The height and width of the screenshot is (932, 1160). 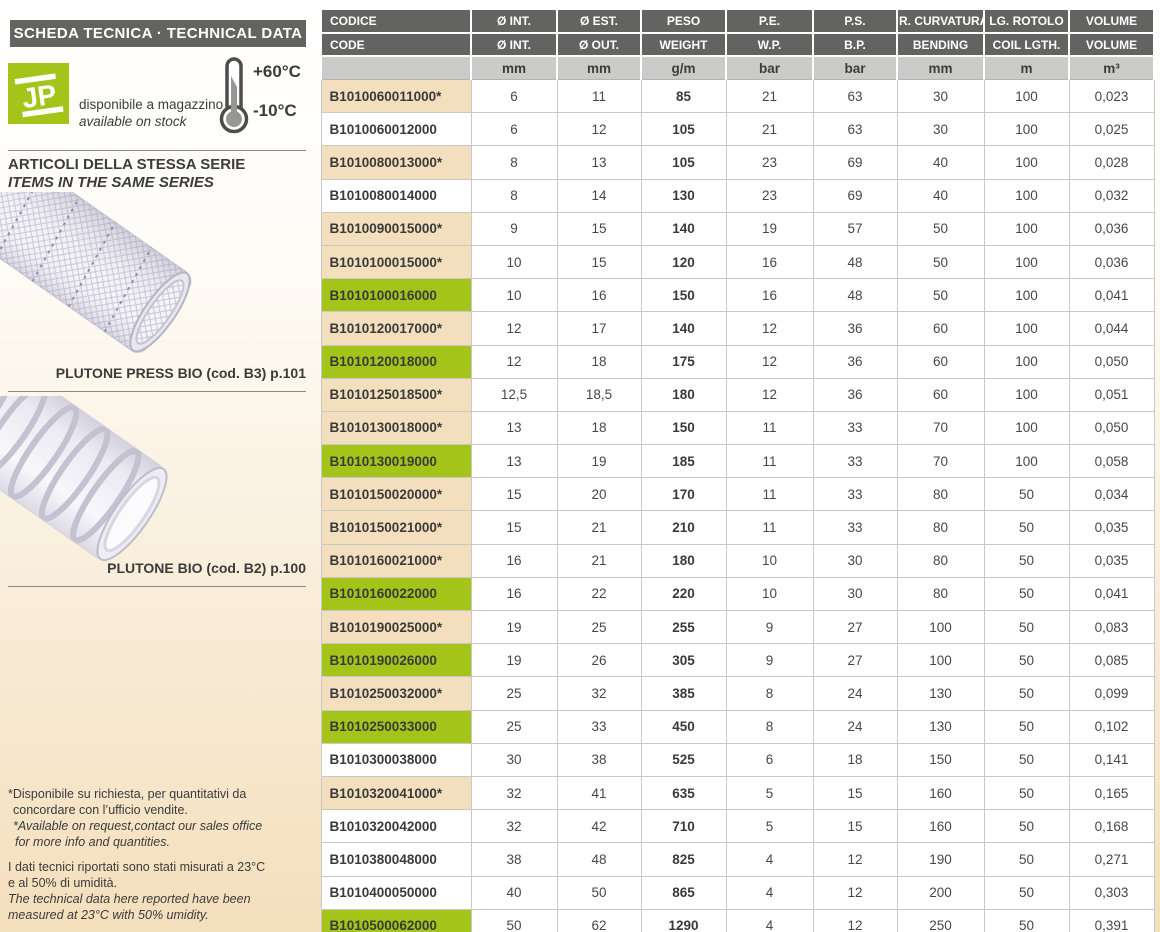 What do you see at coordinates (683, 859) in the screenshot?
I see `cell-weight: 825` at bounding box center [683, 859].